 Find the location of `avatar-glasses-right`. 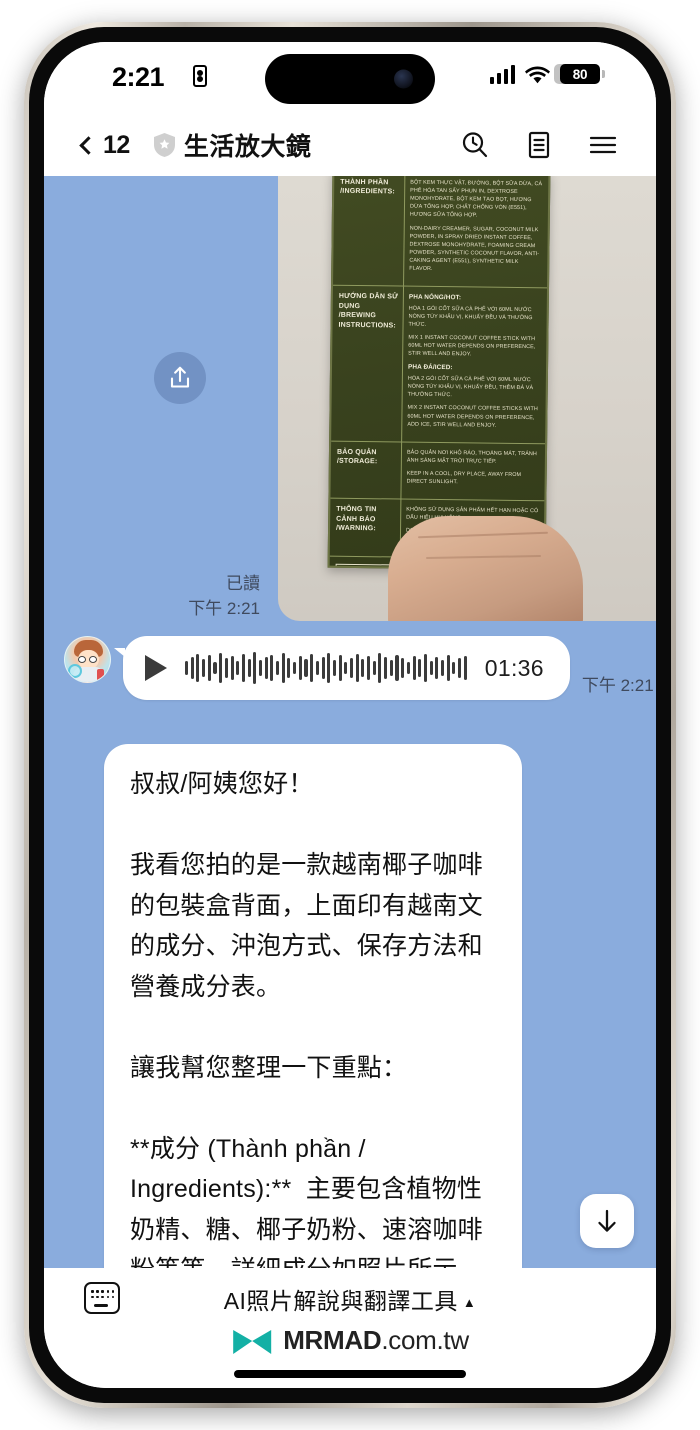

avatar-glasses-right is located at coordinates (93, 659).